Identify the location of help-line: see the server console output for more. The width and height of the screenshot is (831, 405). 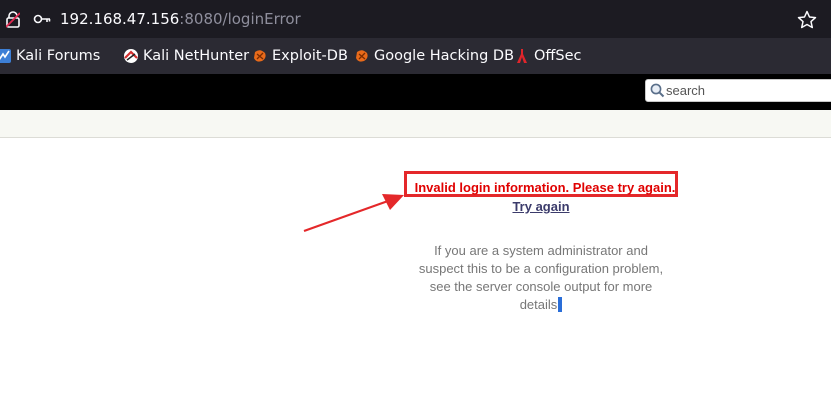
(541, 286).